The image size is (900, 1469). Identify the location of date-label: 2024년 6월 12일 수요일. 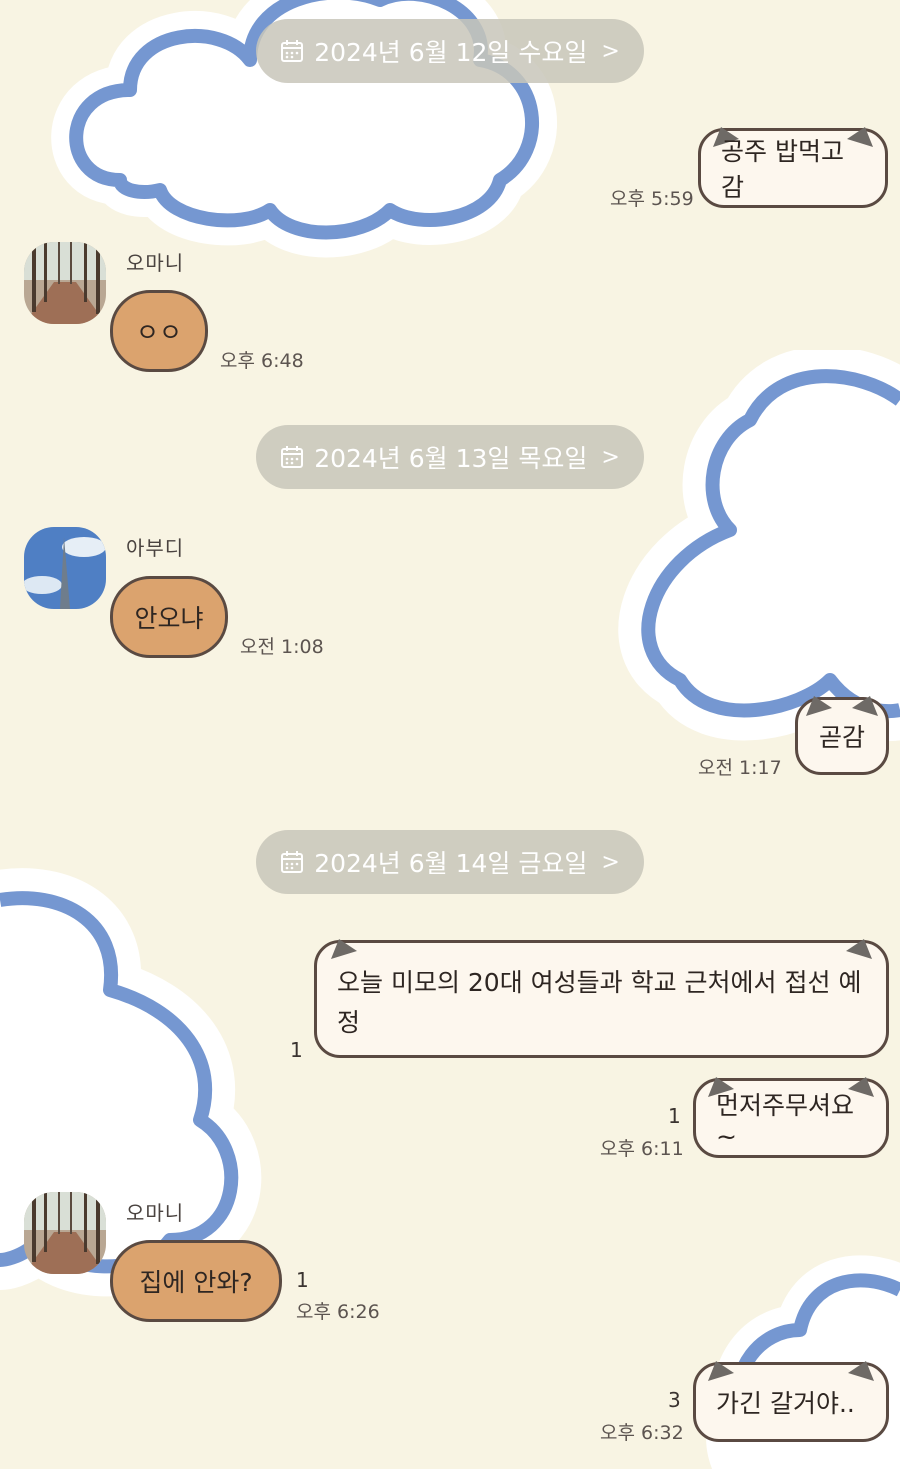
(451, 52).